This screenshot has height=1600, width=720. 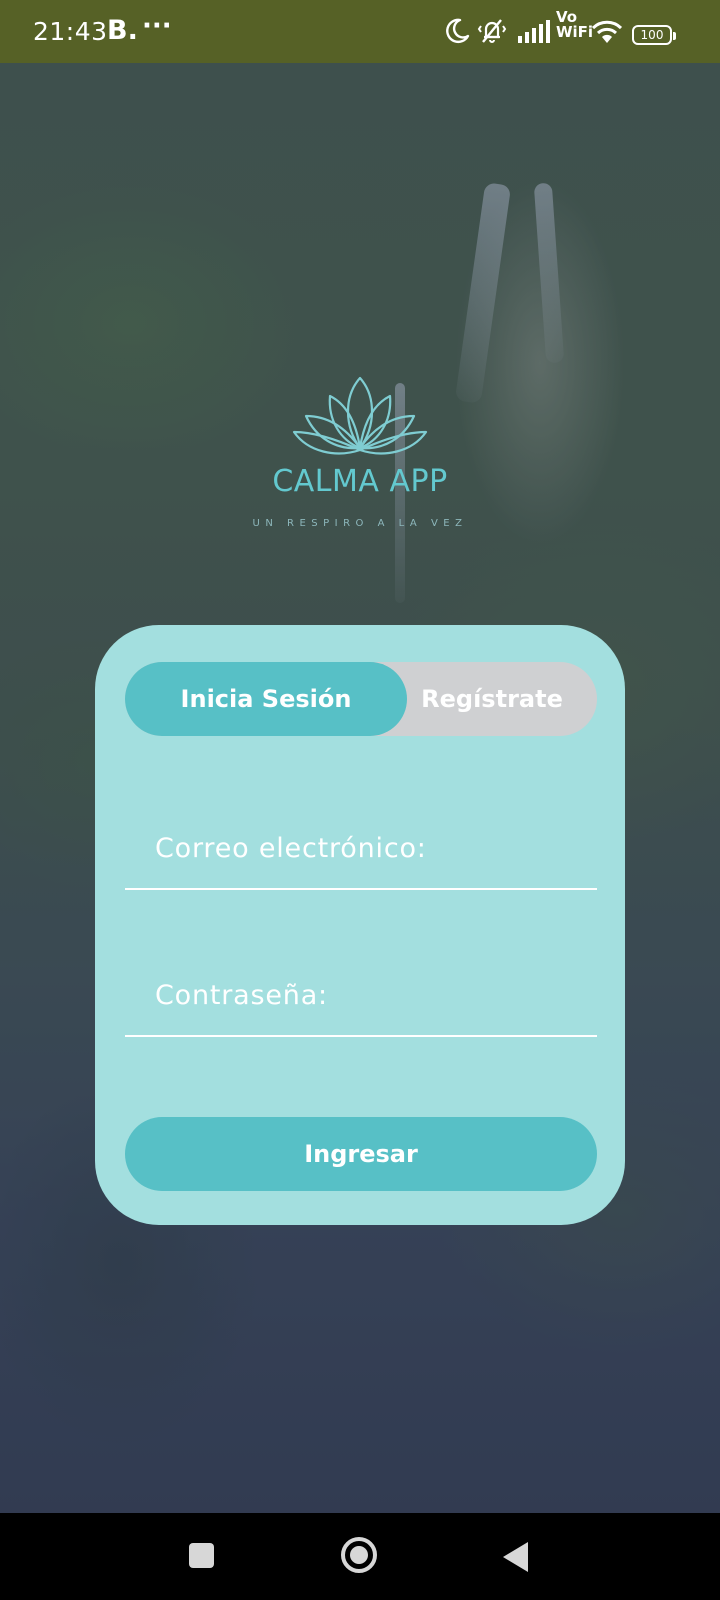 What do you see at coordinates (515, 1557) in the screenshot?
I see `back-icon` at bounding box center [515, 1557].